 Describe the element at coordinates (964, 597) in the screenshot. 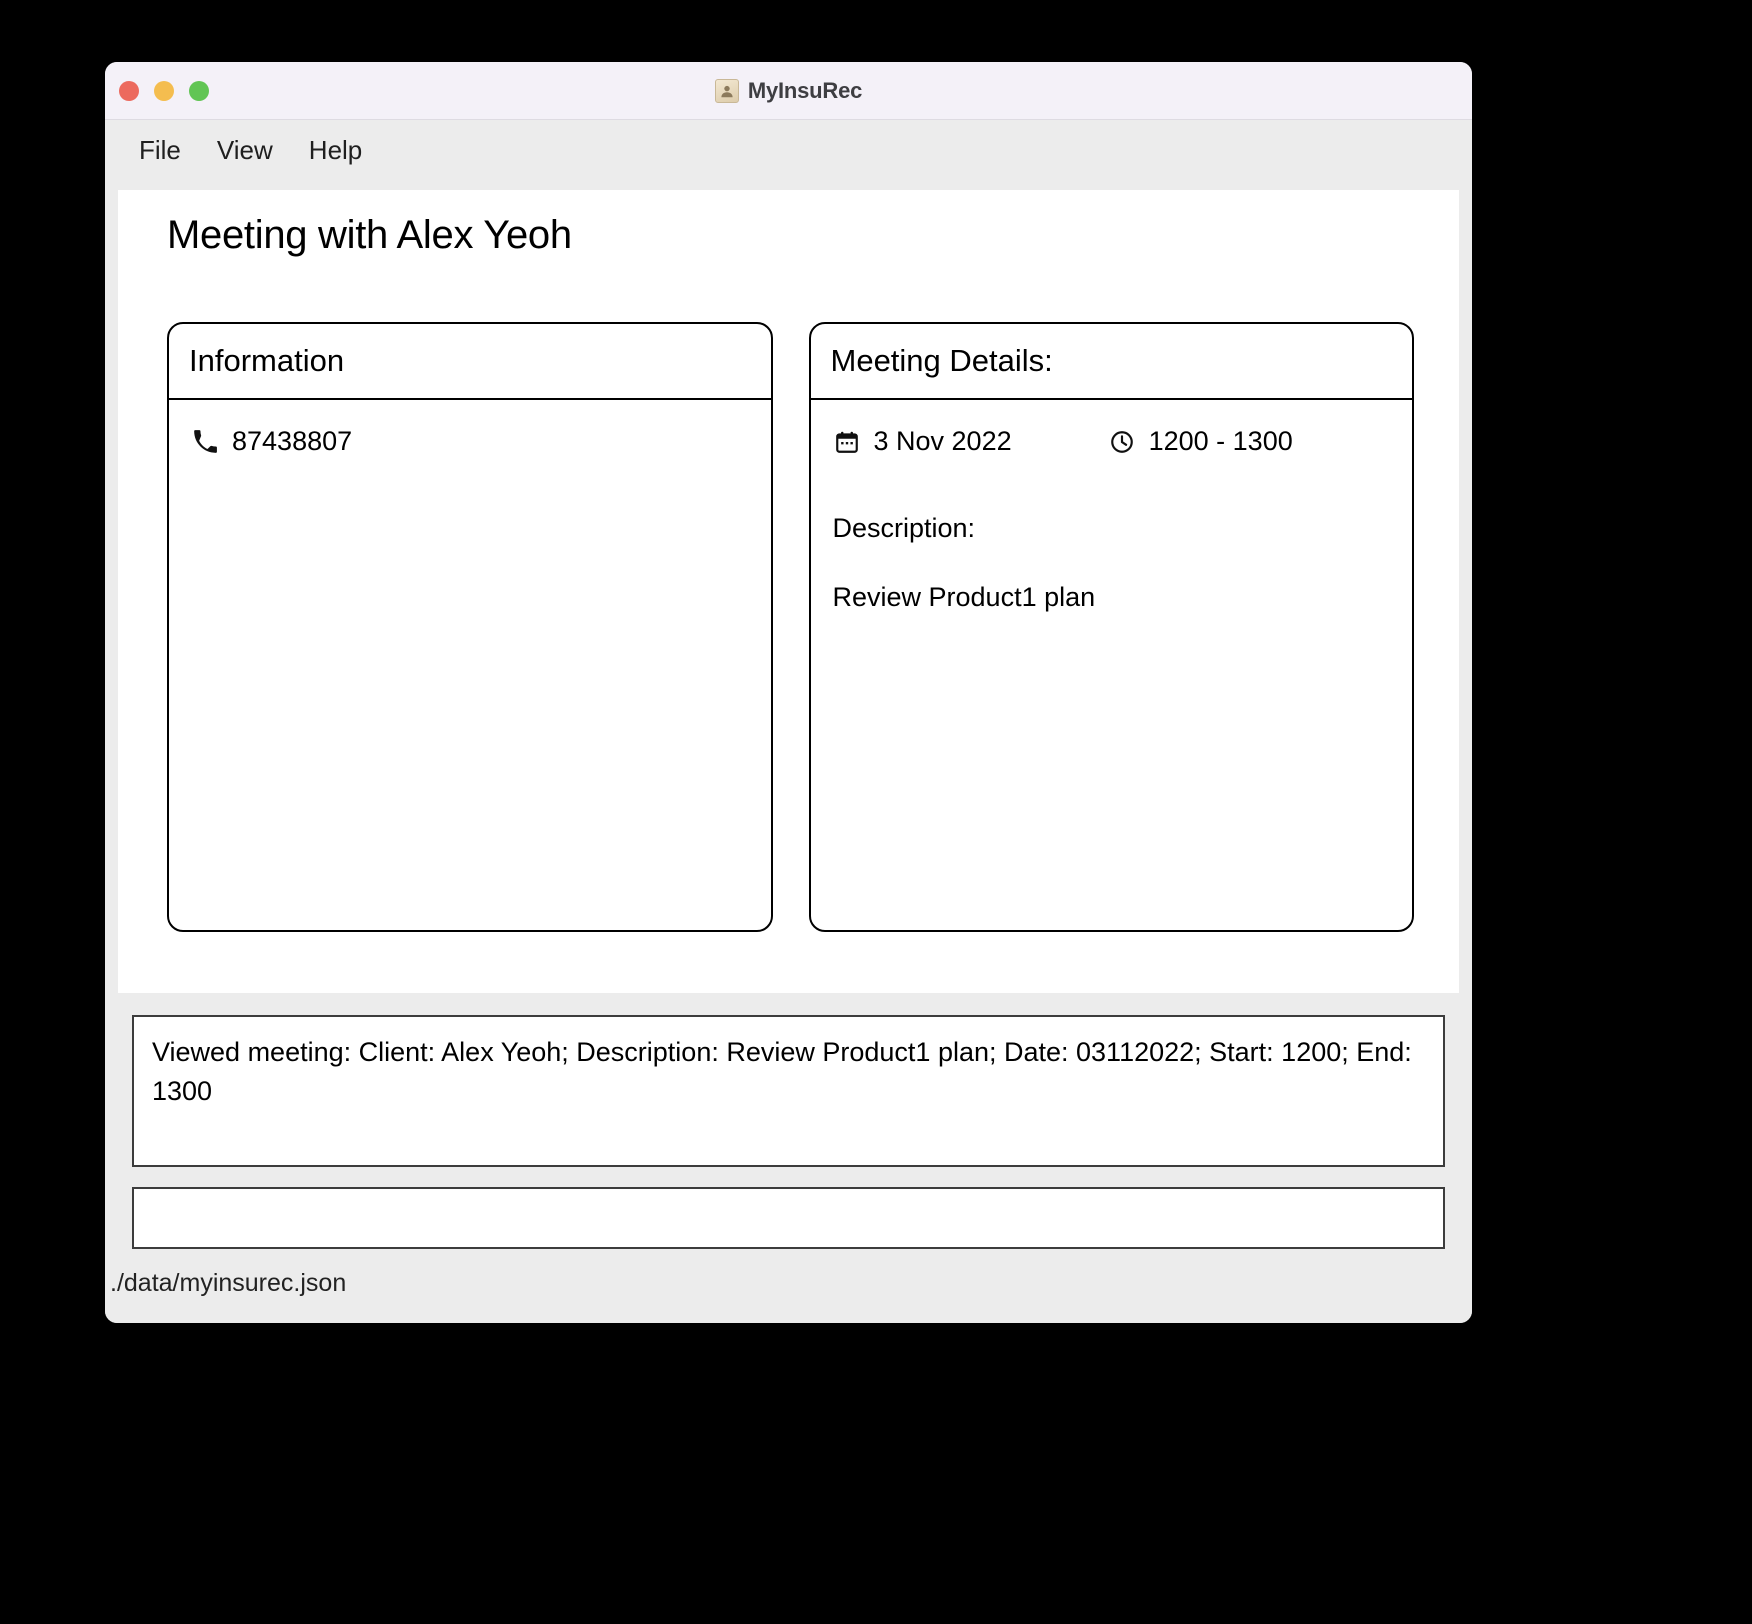

I see `description-value: Review Product1 plan` at that location.